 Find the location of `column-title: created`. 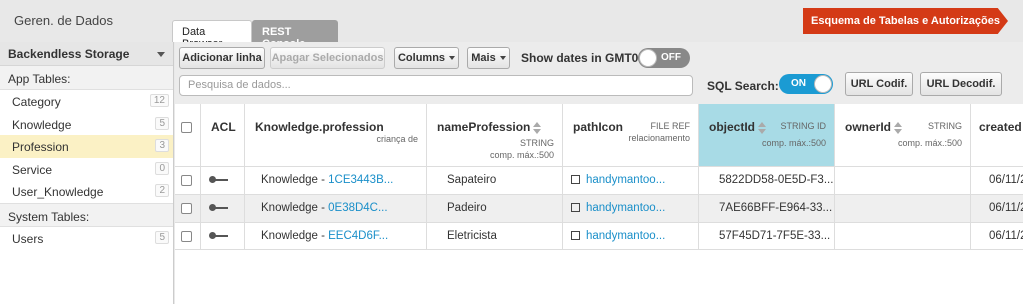

column-title: created is located at coordinates (1000, 127).